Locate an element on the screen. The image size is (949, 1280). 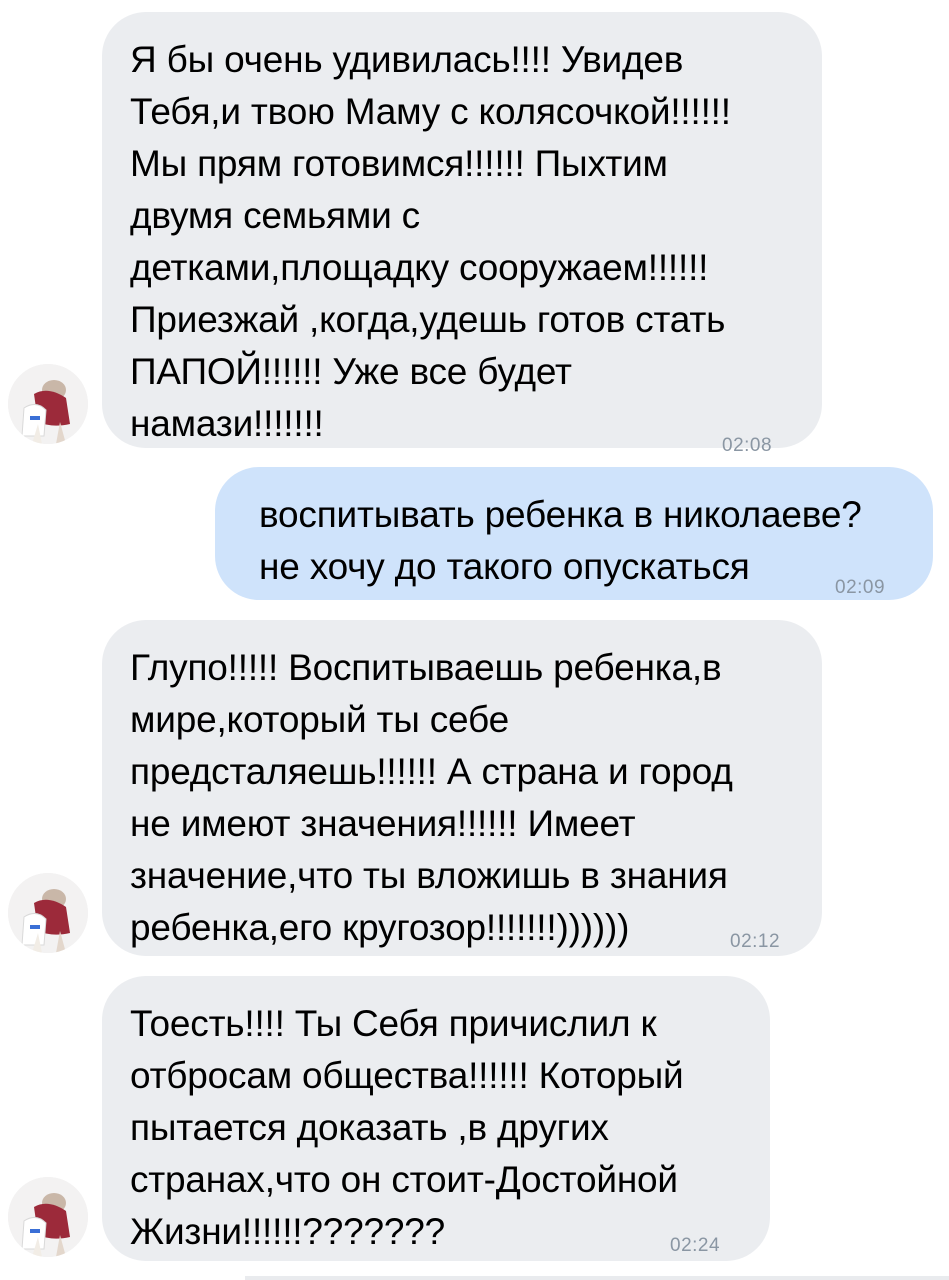
message-timestamp: 02:08 is located at coordinates (747, 445).